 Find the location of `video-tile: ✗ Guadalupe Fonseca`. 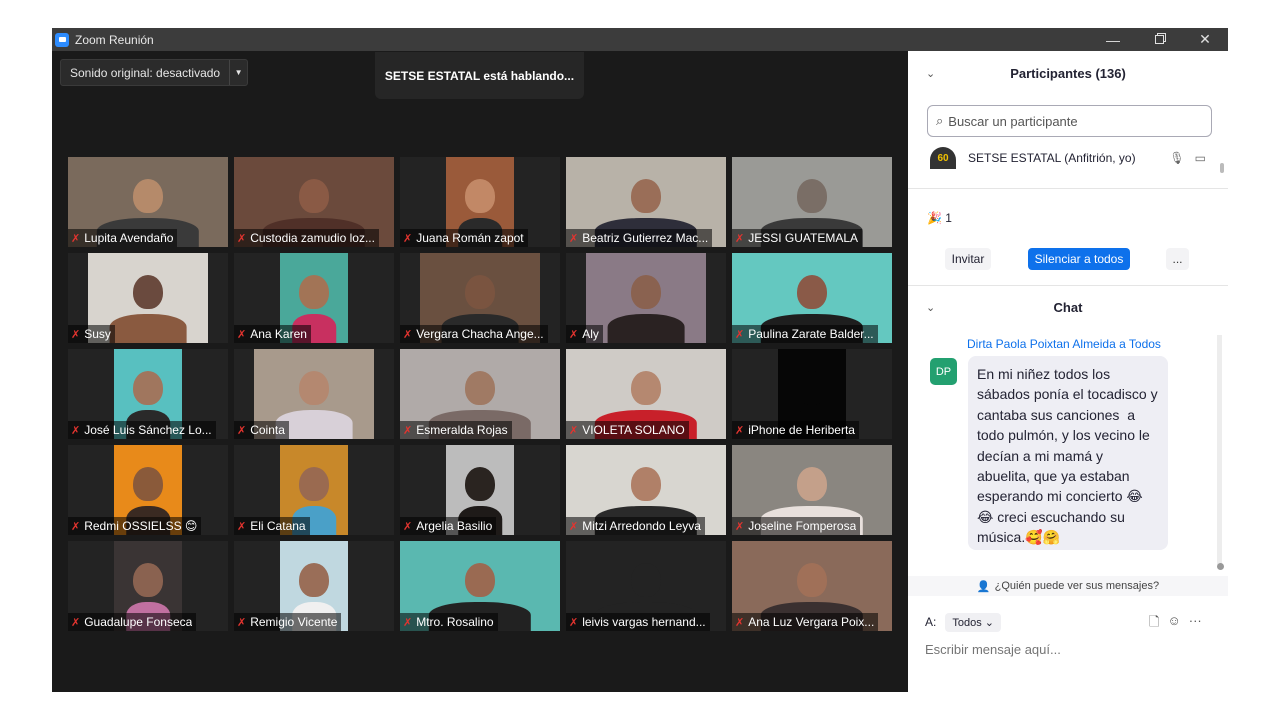

video-tile: ✗ Guadalupe Fonseca is located at coordinates (148, 586).